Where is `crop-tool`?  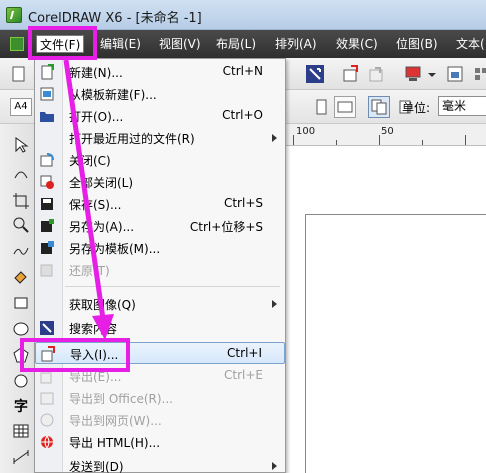 crop-tool is located at coordinates (21, 201).